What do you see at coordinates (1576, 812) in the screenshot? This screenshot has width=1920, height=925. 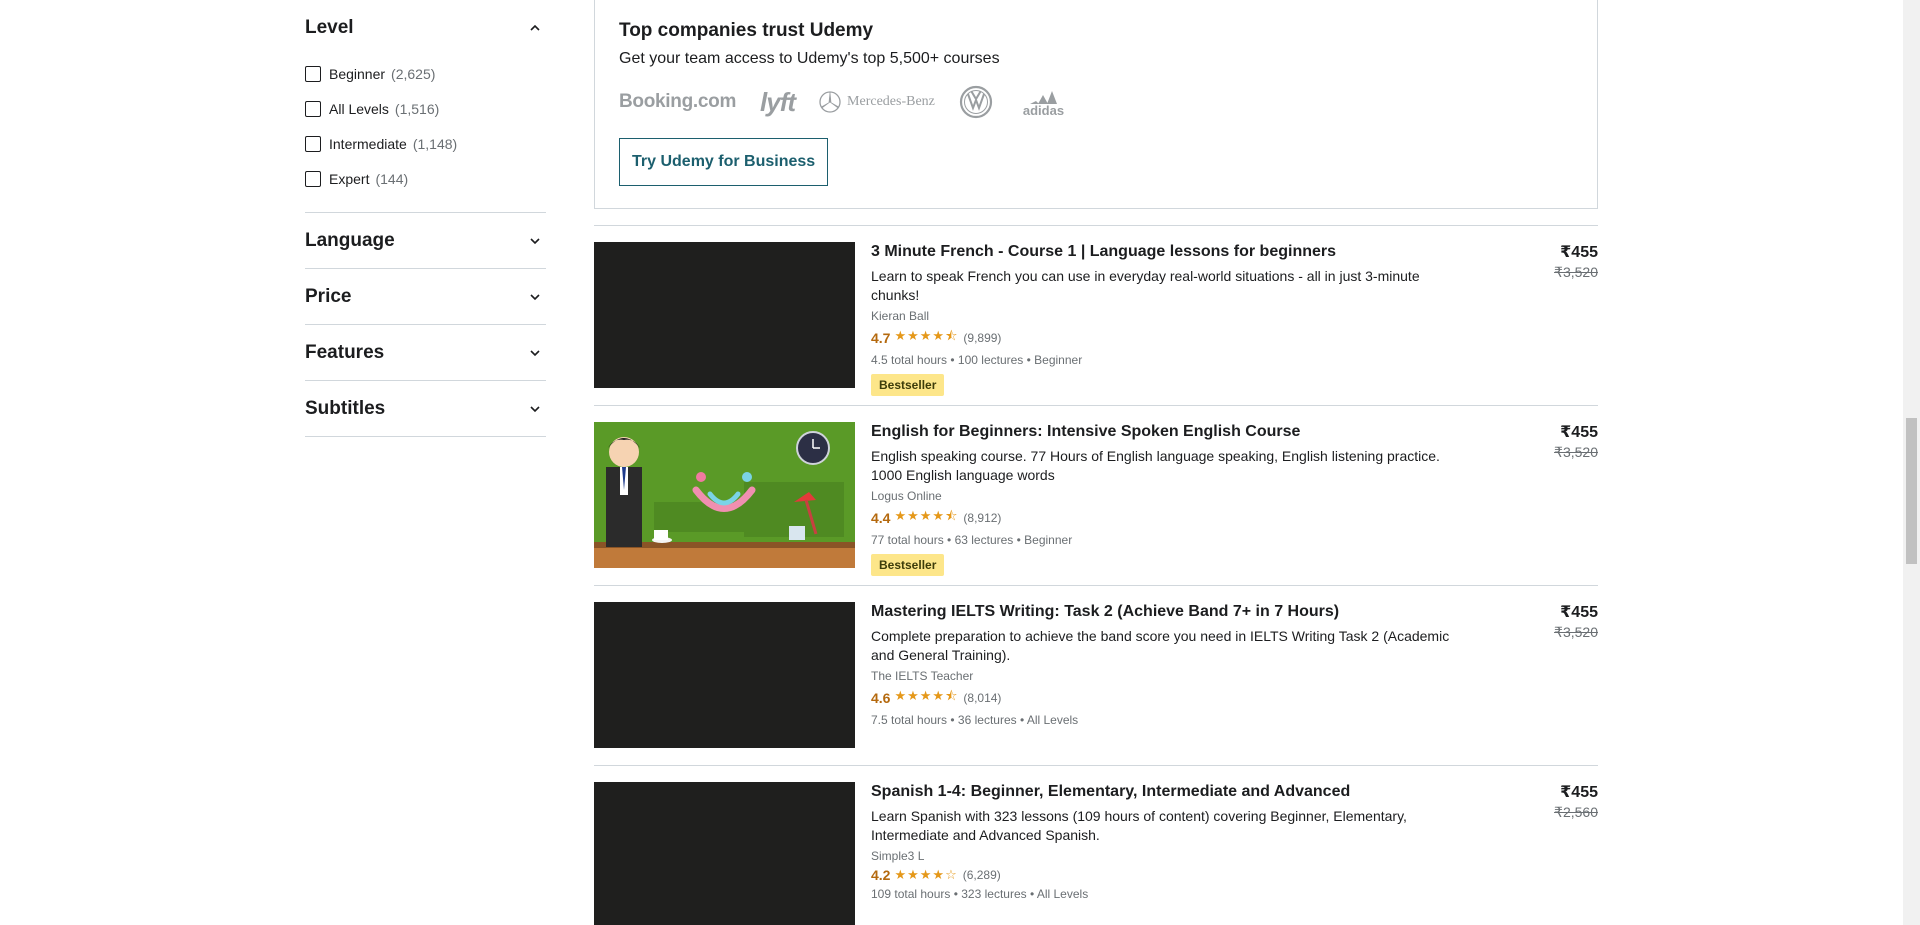 I see `original-price: ₹2,560` at bounding box center [1576, 812].